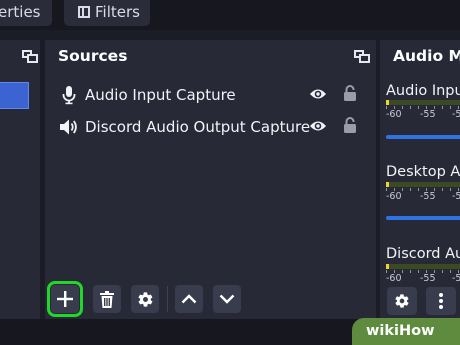  I want to click on source-label: Discord Audio Output Capture, so click(198, 127).